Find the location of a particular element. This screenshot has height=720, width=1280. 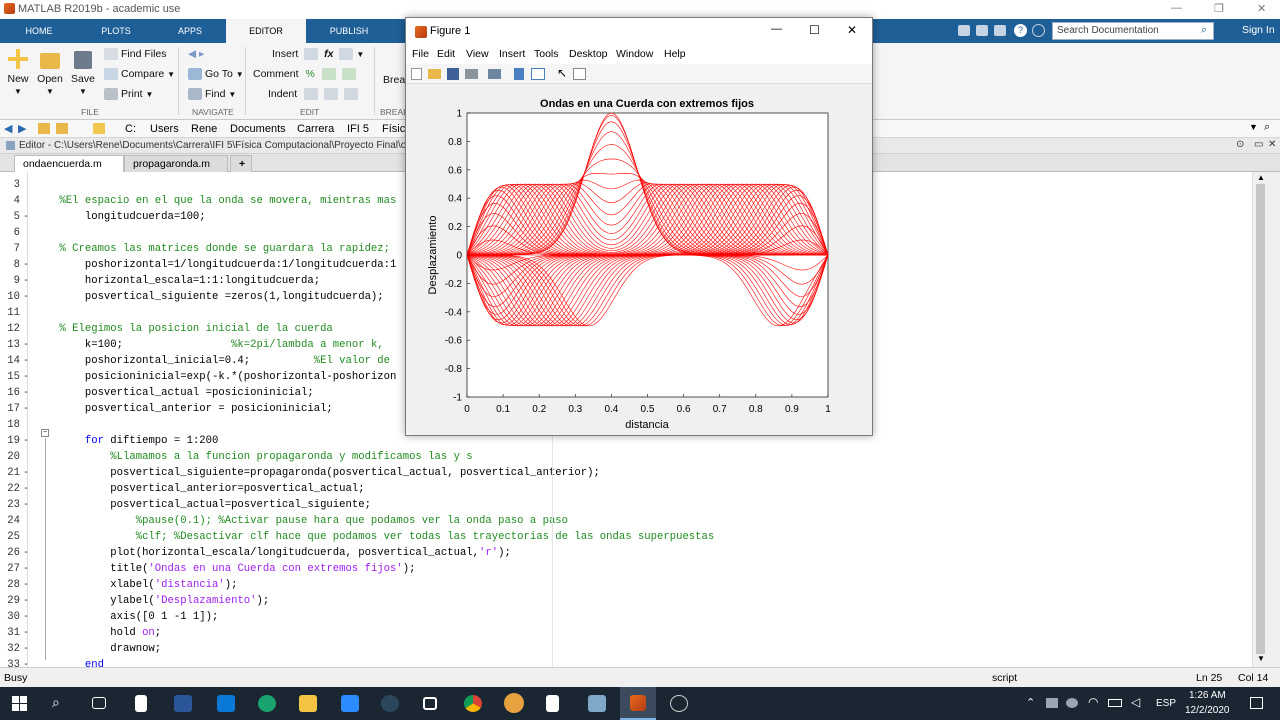

volume-icon: ◁ is located at coordinates (1135, 702).